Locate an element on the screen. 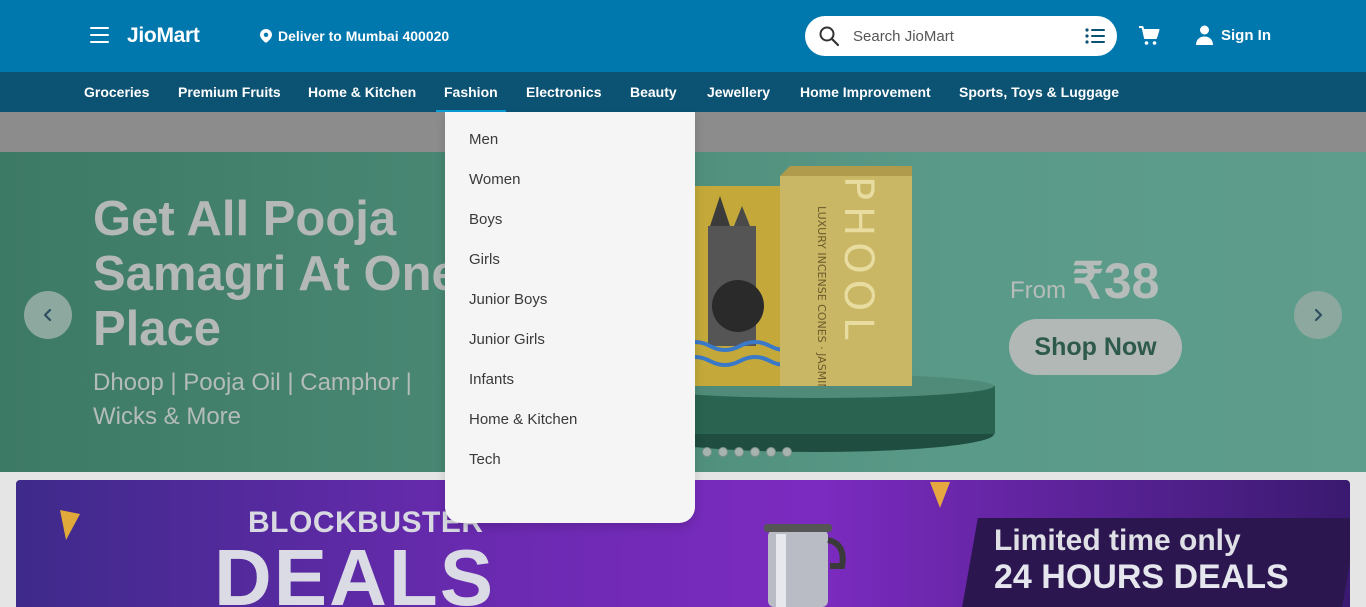 The width and height of the screenshot is (1366, 607). top-header: JioMart Deliver to Mumbai 400020 Sign In is located at coordinates (683, 36).